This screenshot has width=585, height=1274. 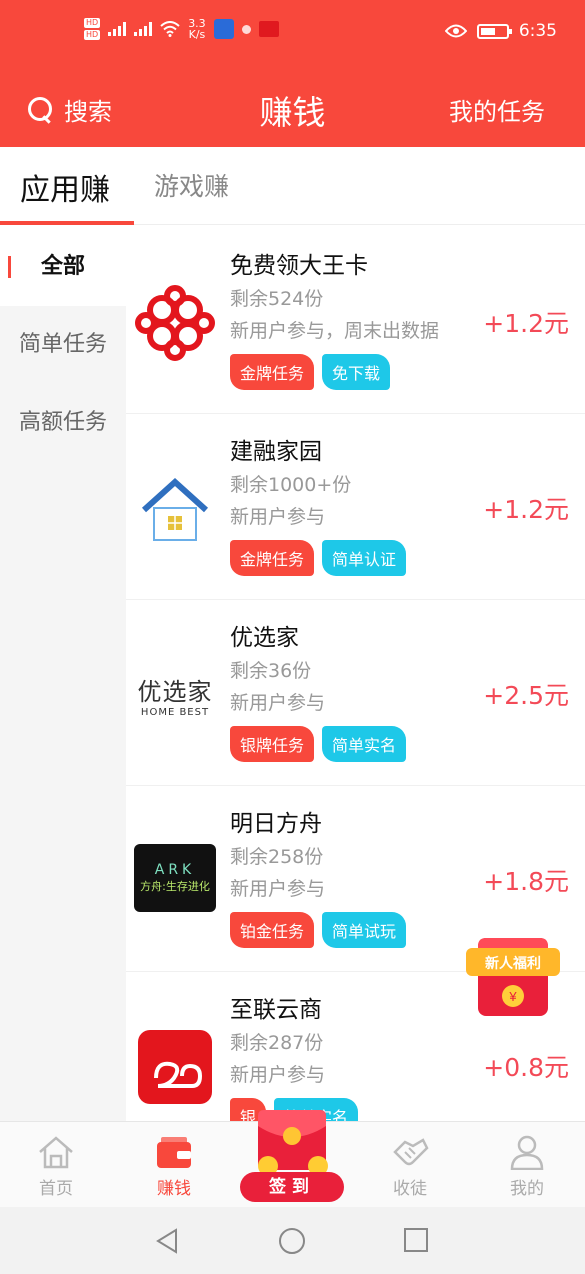 What do you see at coordinates (513, 964) in the screenshot?
I see `gift-label: 新人福利` at bounding box center [513, 964].